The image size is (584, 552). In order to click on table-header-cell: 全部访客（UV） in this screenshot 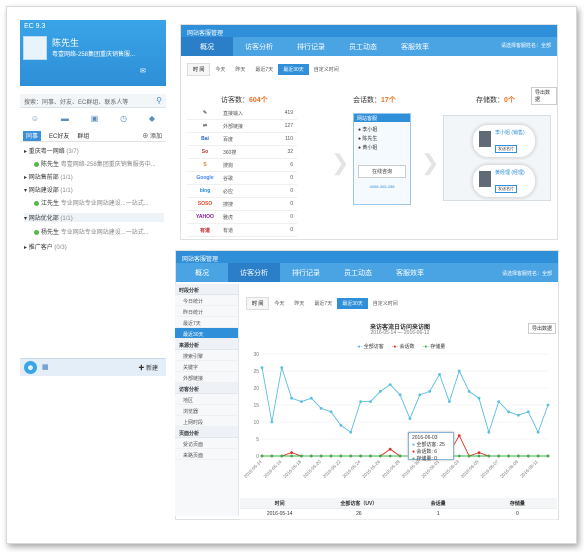, I will do `click(358, 503)`.